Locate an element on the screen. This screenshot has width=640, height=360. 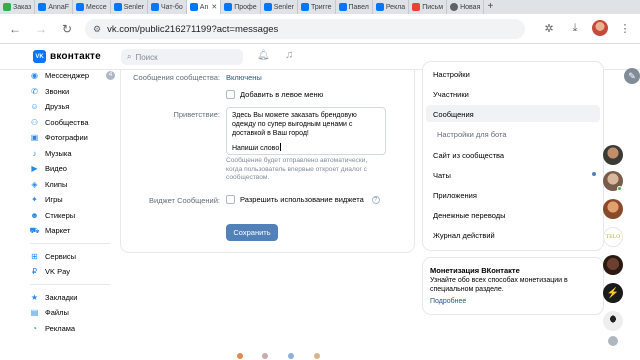
notifications-bell-icon: 🔔︎ is located at coordinates (263, 55).